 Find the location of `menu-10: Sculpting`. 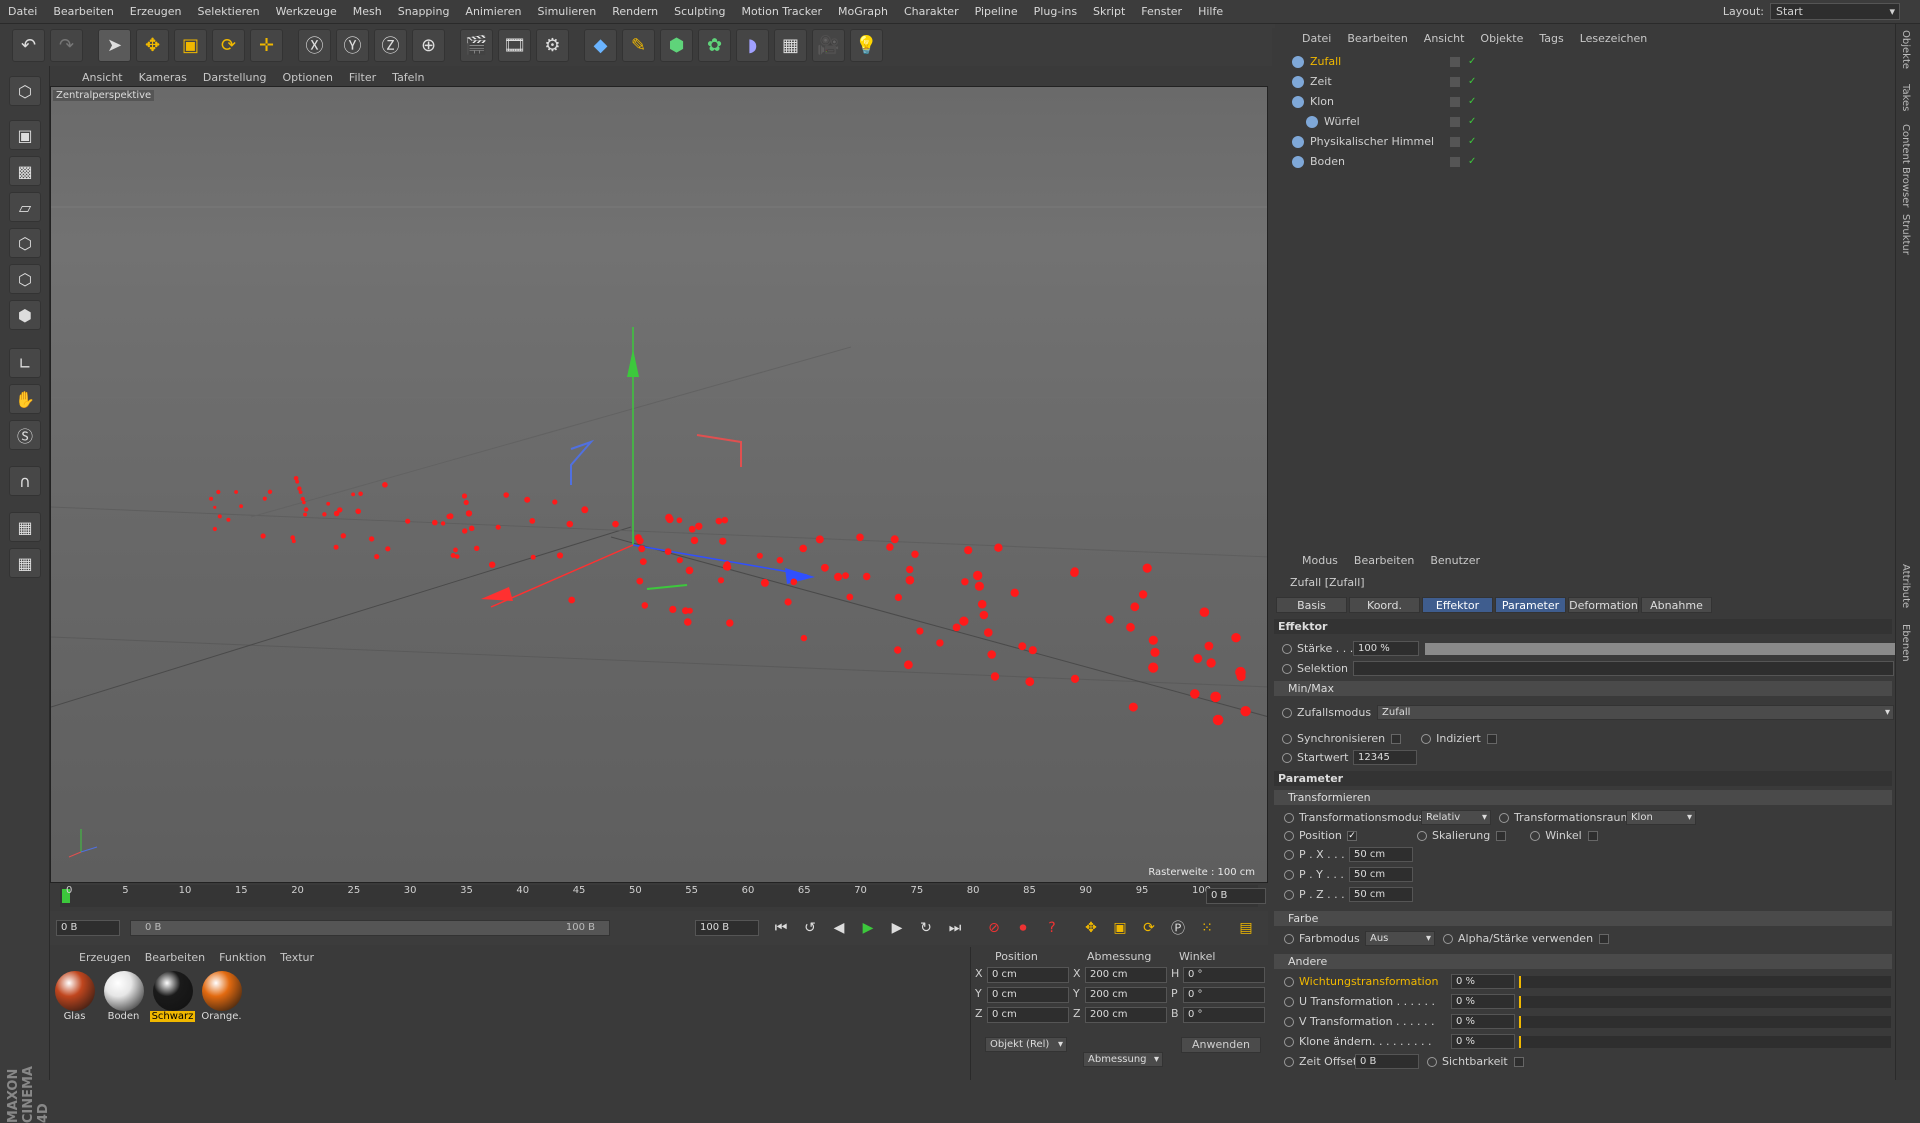

menu-10: Sculpting is located at coordinates (699, 11).